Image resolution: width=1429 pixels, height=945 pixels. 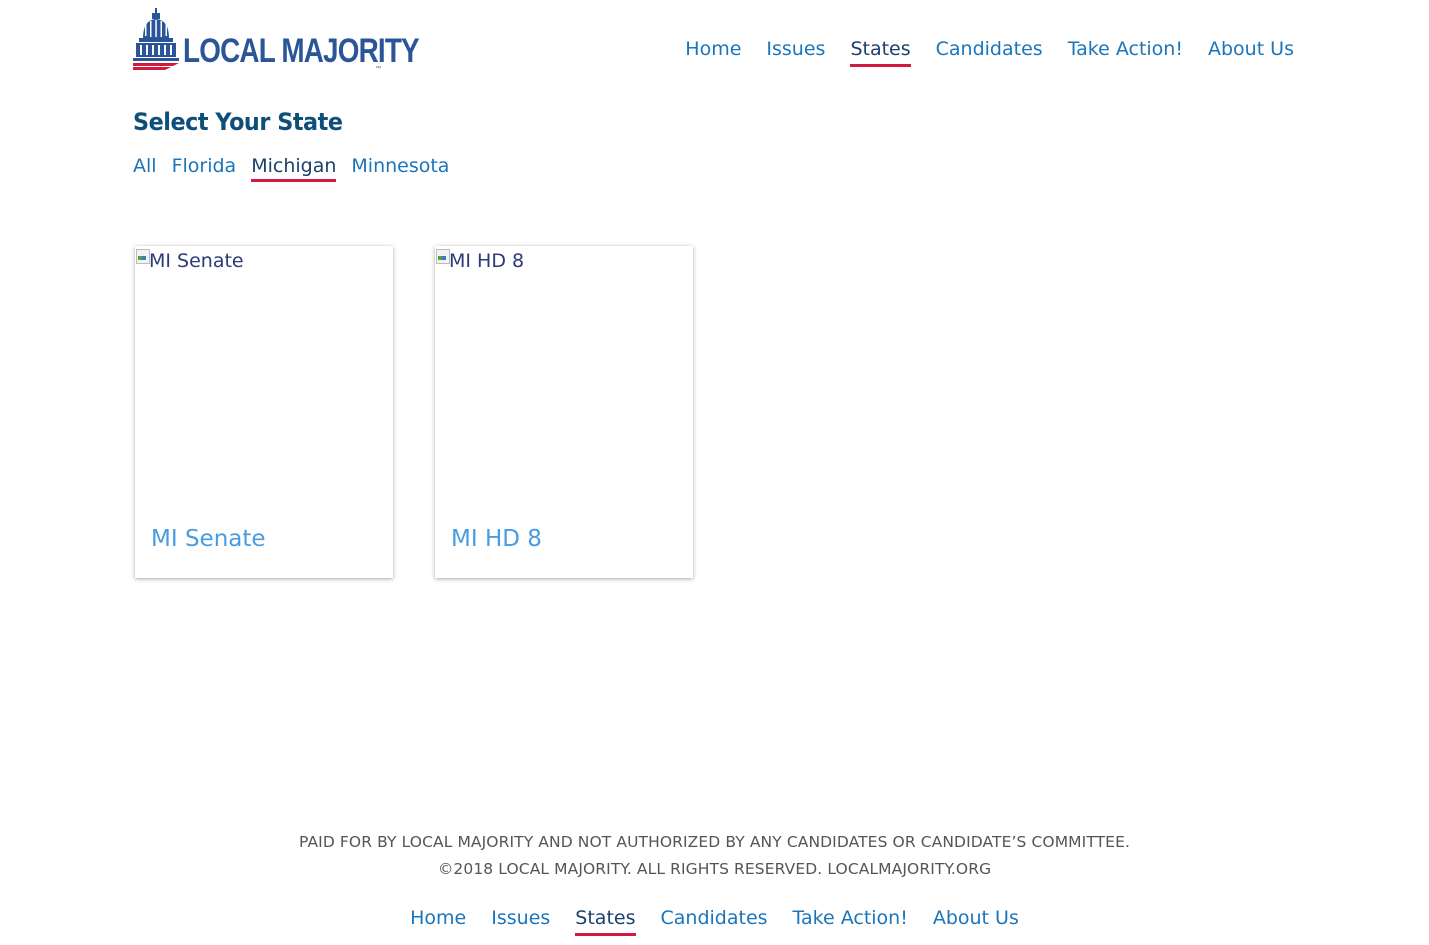 I want to click on nav-issues-link: Issues, so click(x=795, y=49).